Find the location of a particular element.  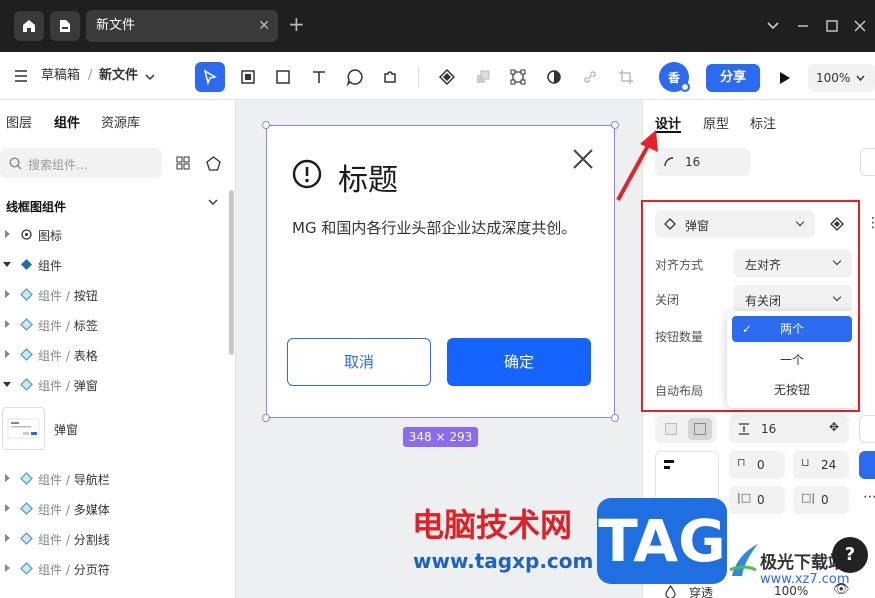

more-icon: ⋯ is located at coordinates (869, 497).